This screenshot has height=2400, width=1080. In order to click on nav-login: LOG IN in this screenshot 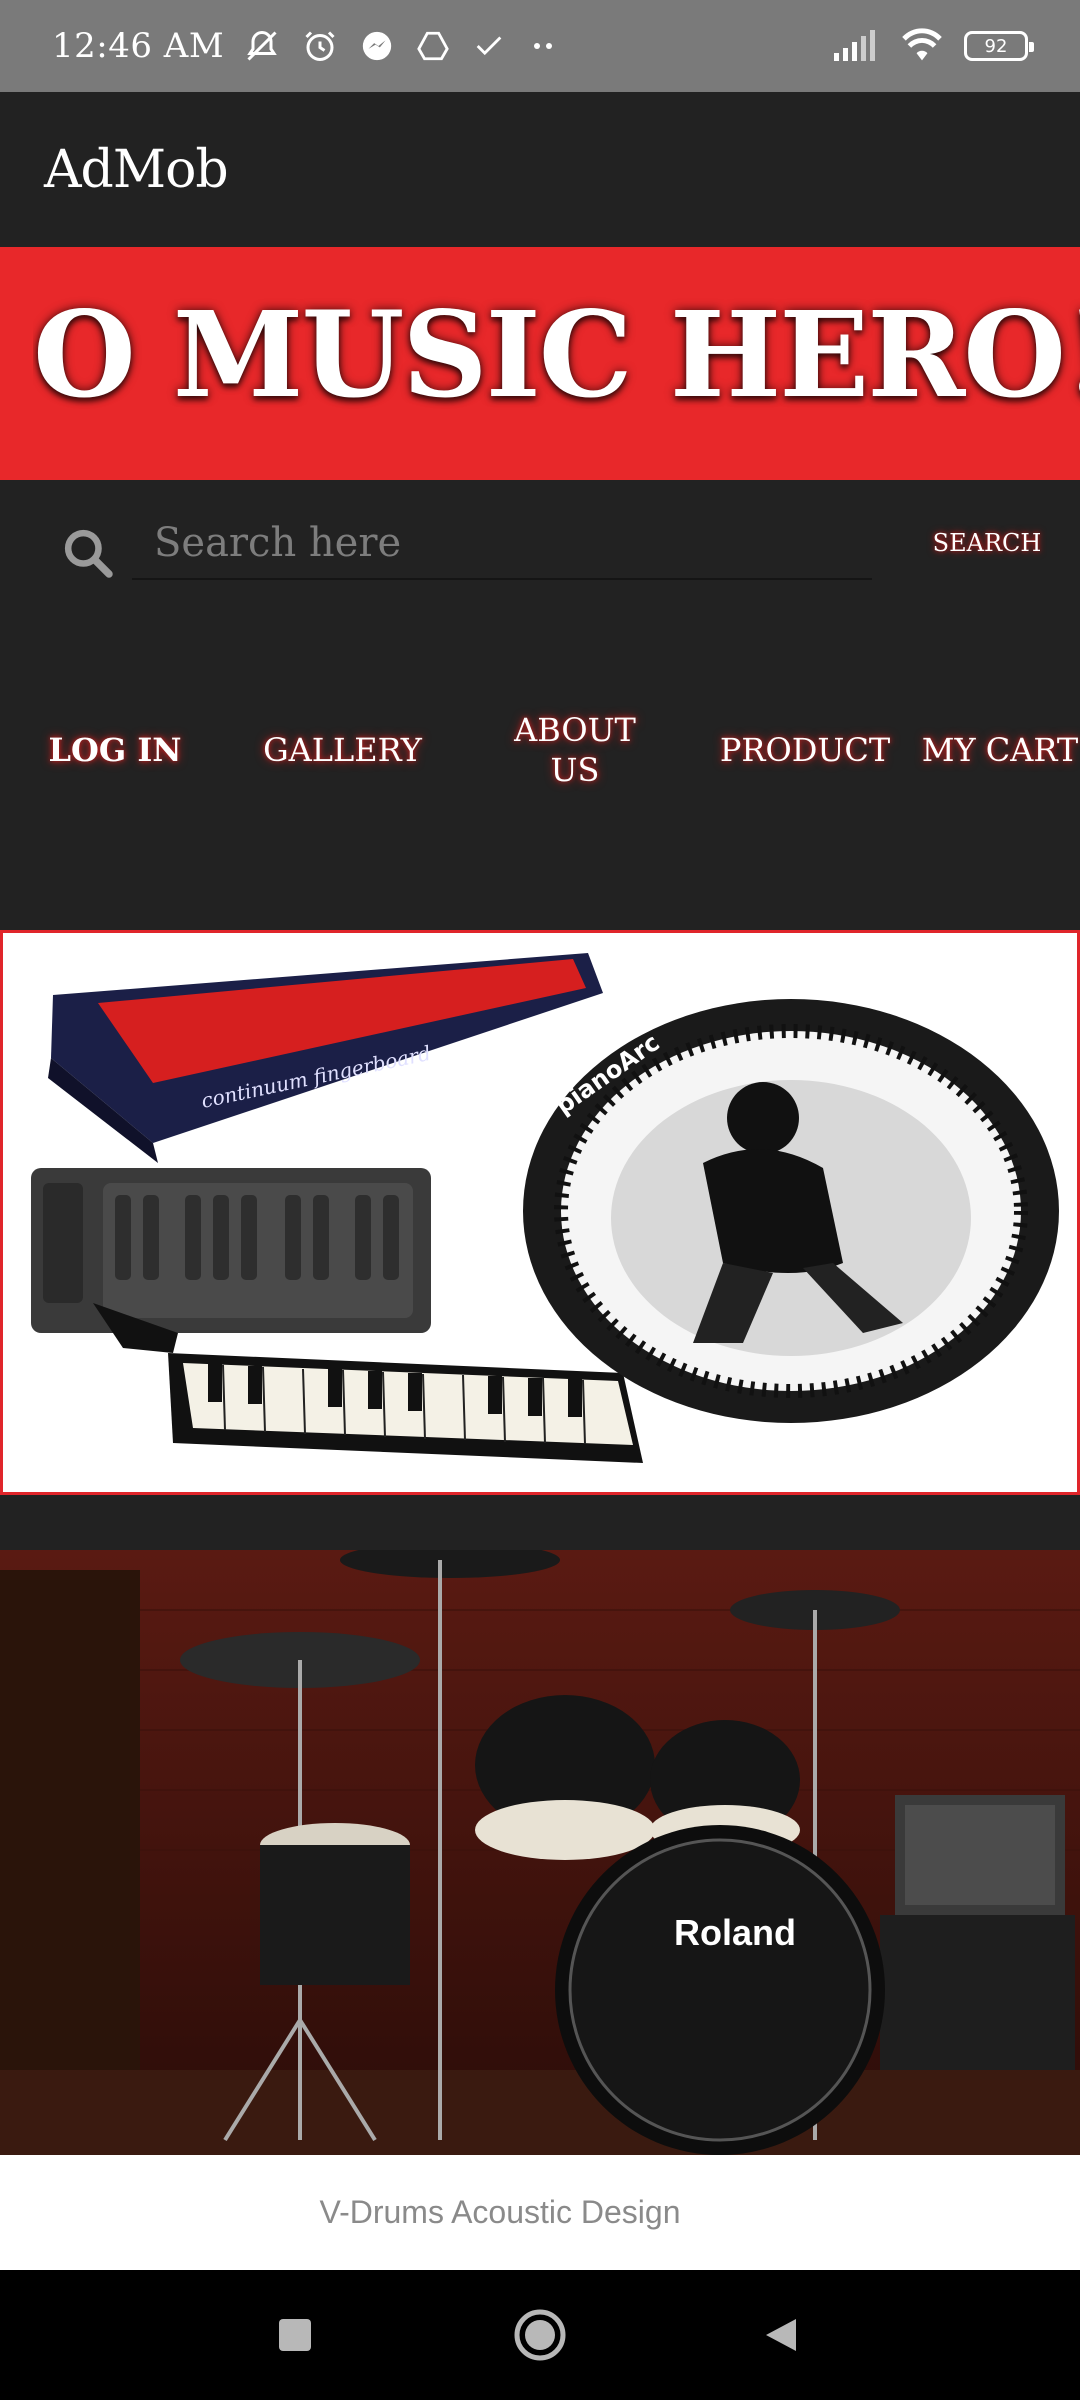, I will do `click(115, 750)`.